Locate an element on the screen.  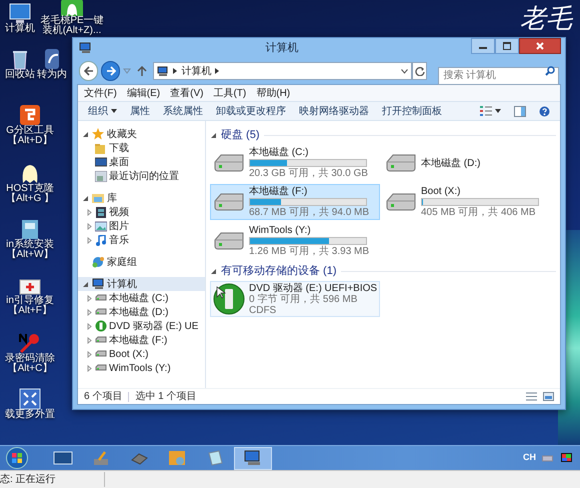
tree-item: 本地磁盘 (C:) is located at coordinates (141, 298).